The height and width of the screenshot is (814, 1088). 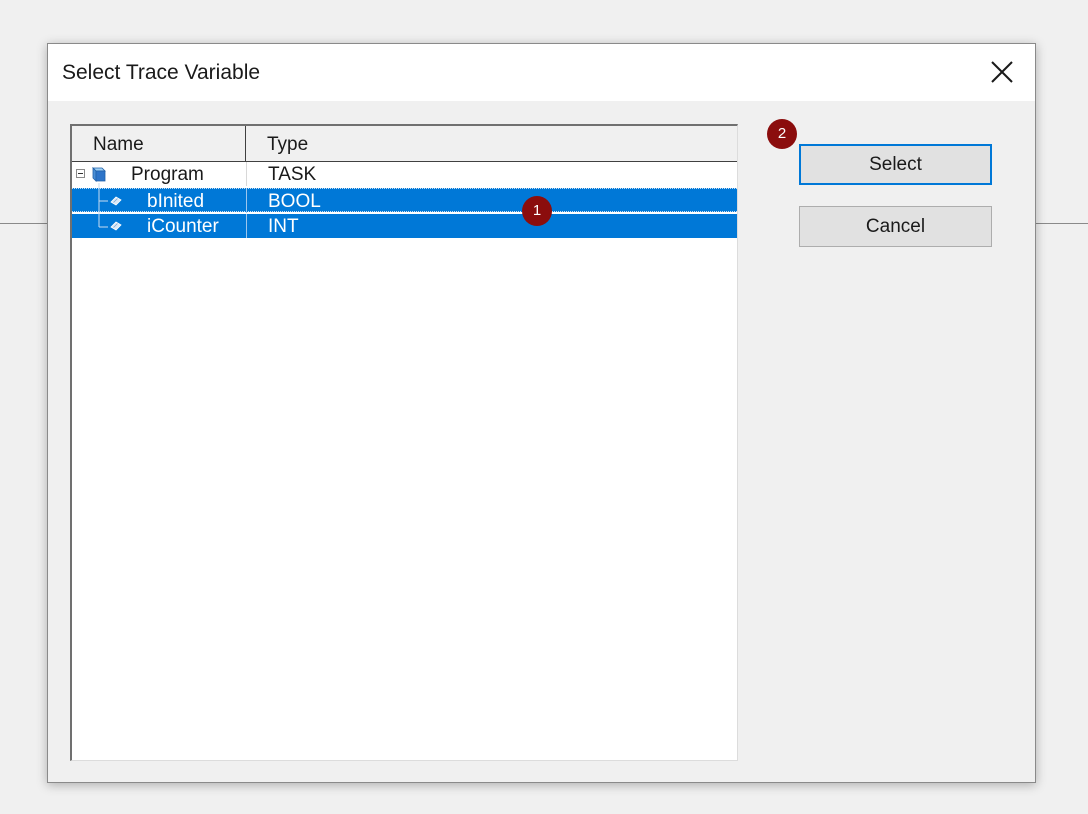 I want to click on close-icon, so click(x=1002, y=72).